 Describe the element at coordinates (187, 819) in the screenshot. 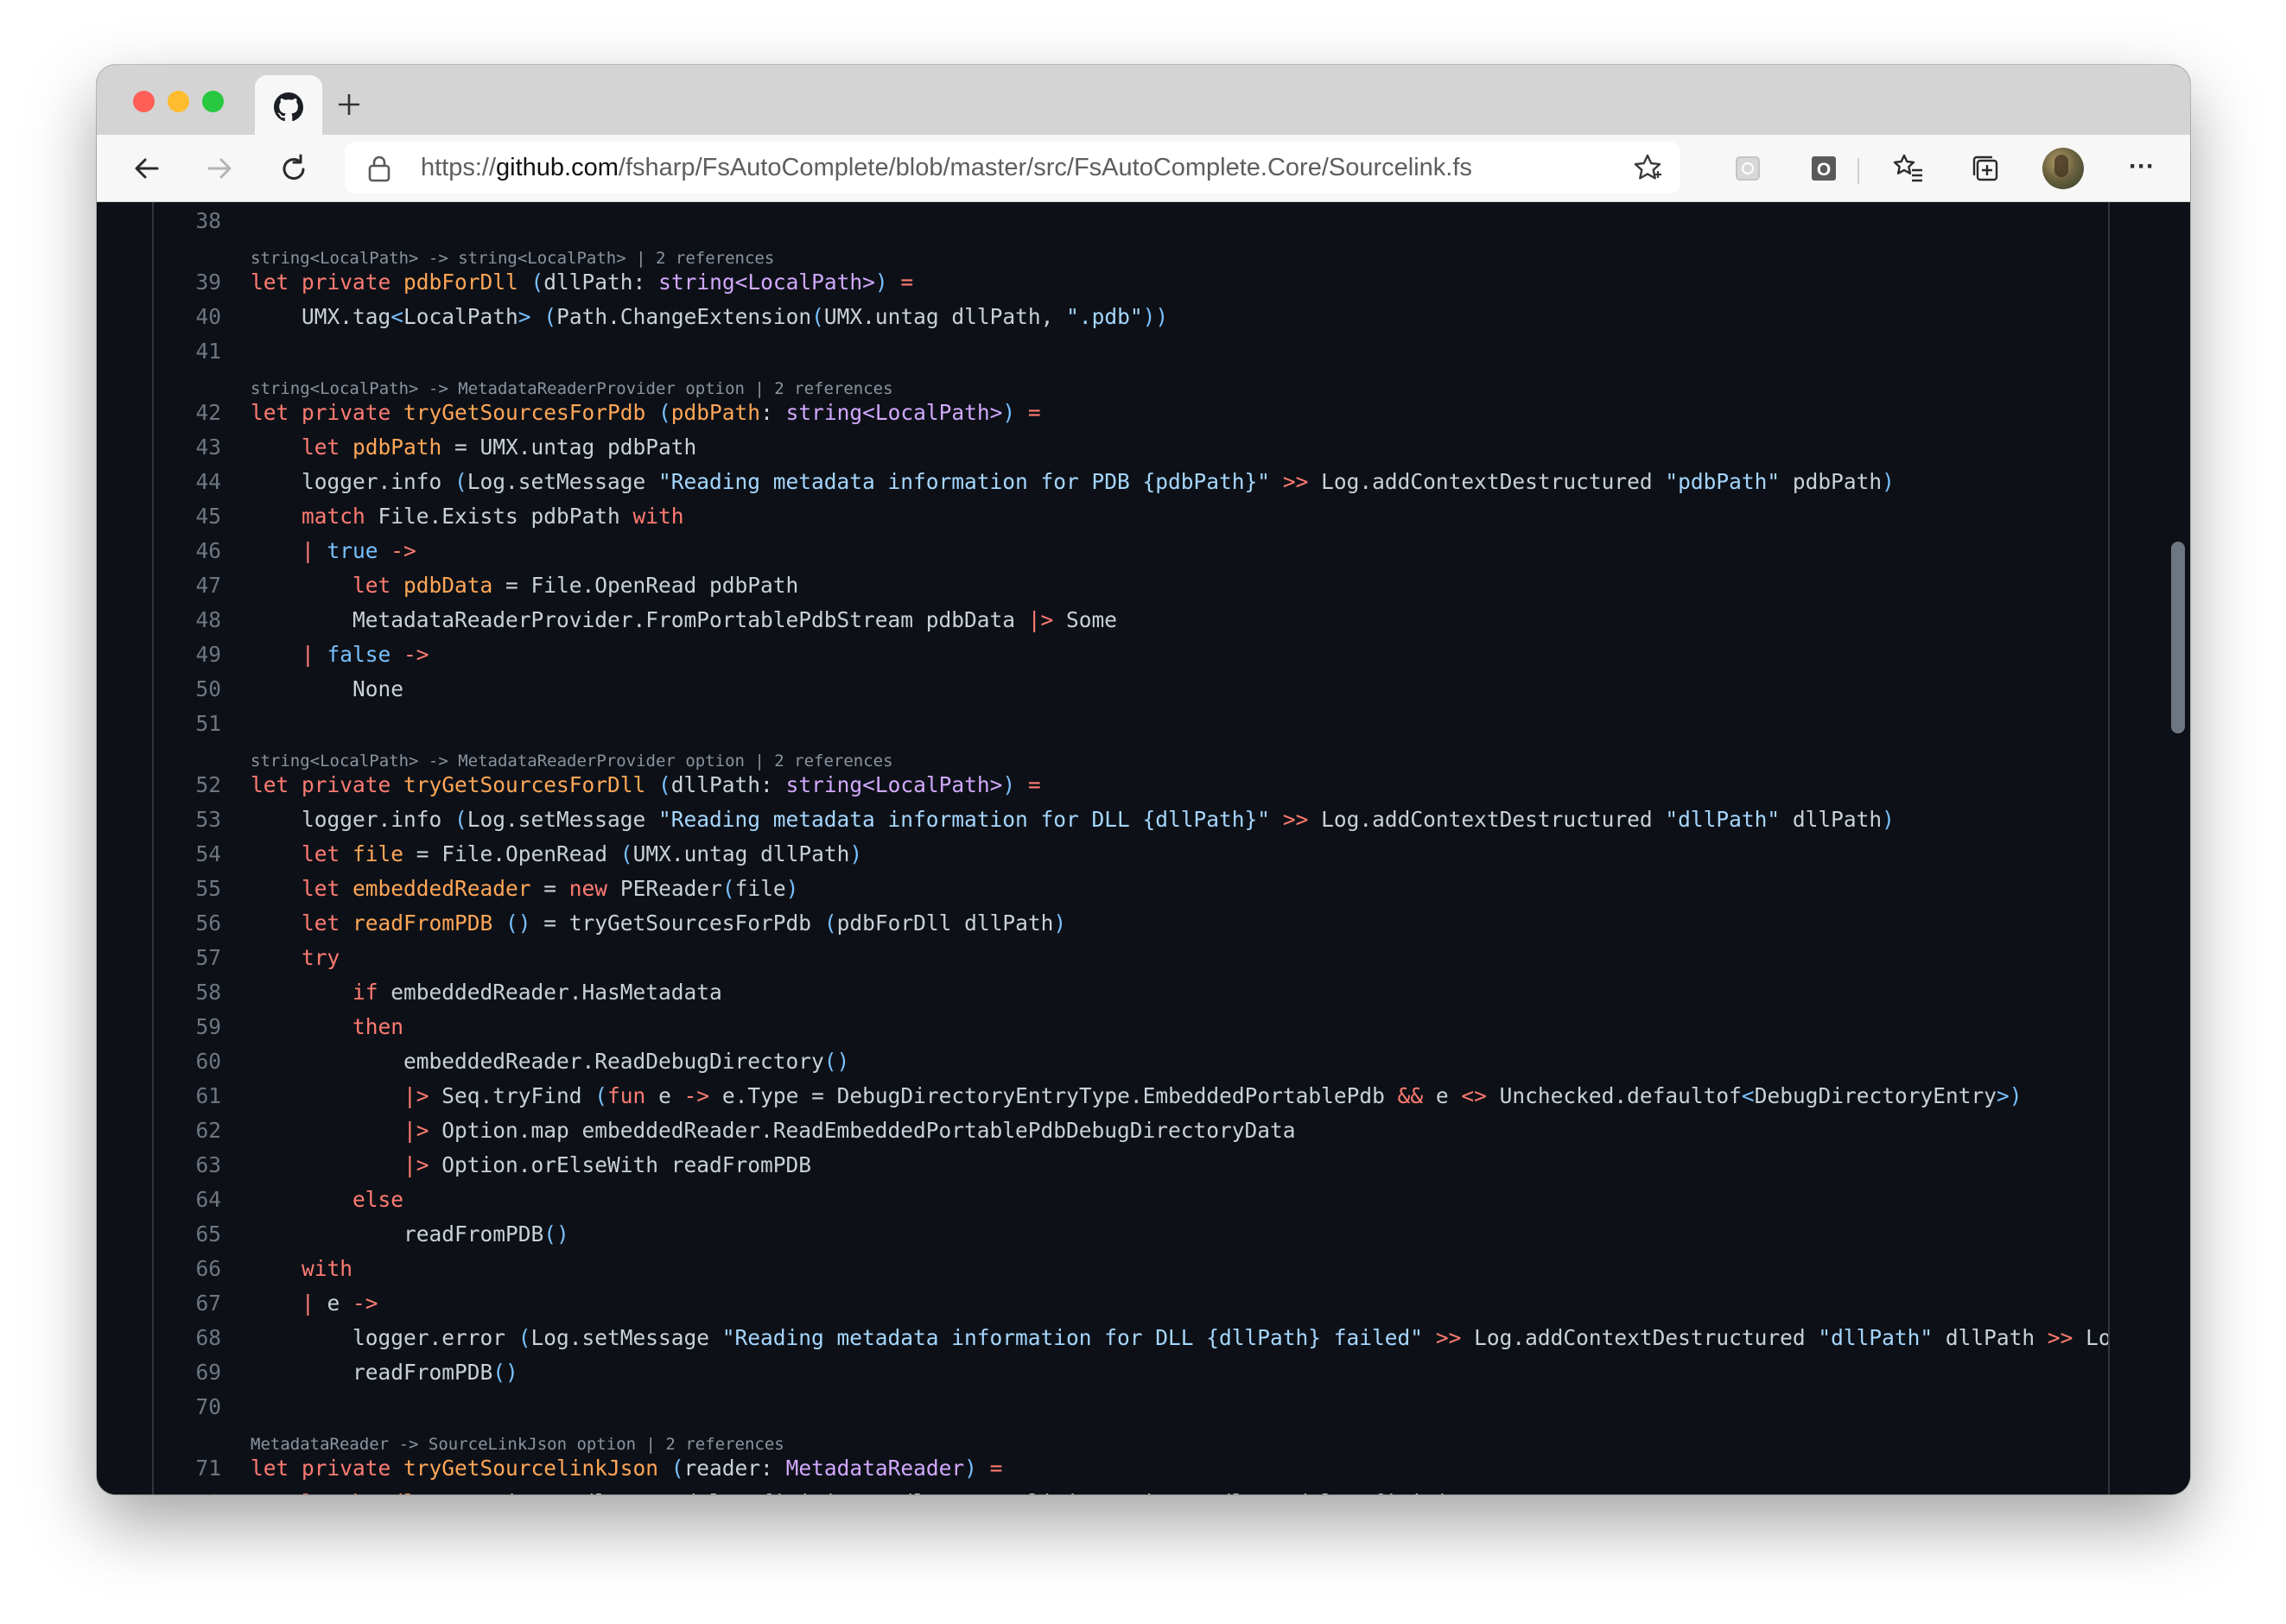

I see `line-number: 53` at that location.